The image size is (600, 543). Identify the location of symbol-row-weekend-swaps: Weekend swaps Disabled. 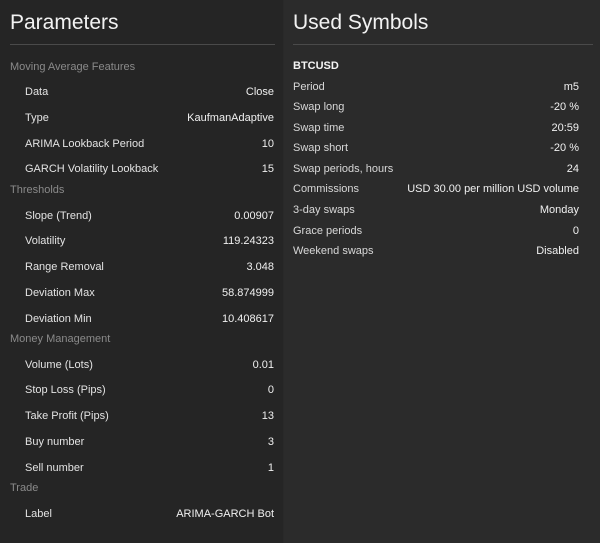
(436, 251).